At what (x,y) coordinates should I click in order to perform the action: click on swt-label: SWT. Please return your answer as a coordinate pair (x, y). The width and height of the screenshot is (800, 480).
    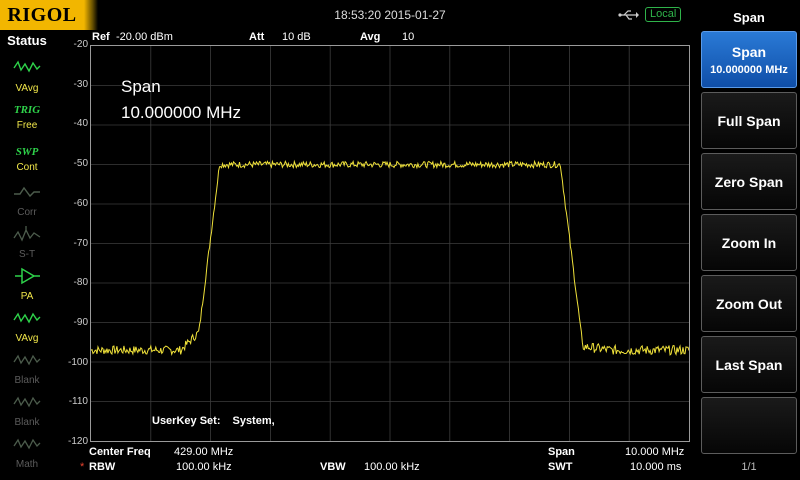
    Looking at the image, I should click on (560, 467).